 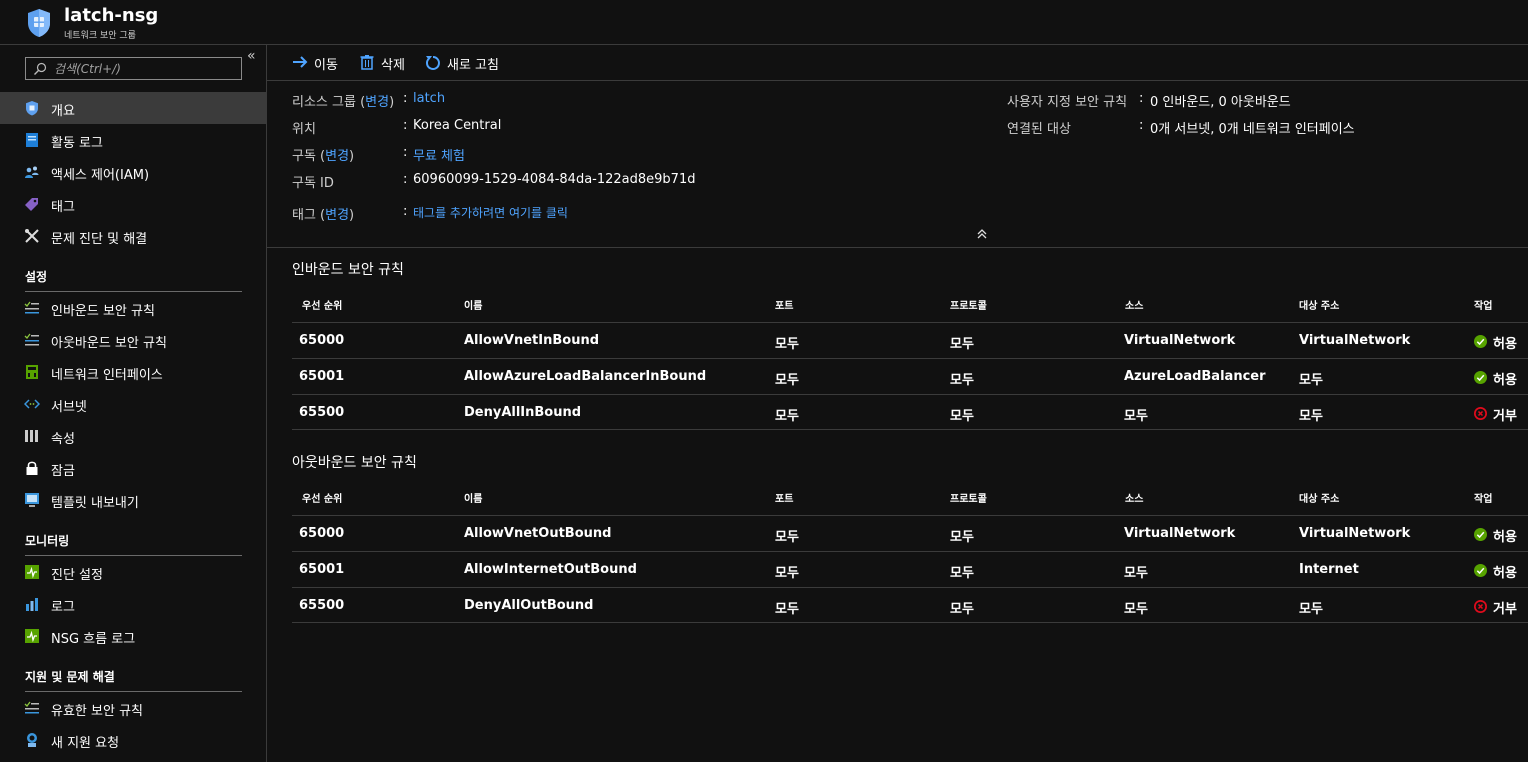 I want to click on priority-cell: 65001, so click(x=322, y=376).